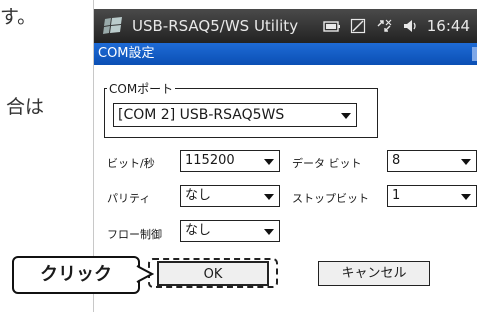 The height and width of the screenshot is (312, 477). Describe the element at coordinates (448, 26) in the screenshot. I see `clock: 16:44` at that location.